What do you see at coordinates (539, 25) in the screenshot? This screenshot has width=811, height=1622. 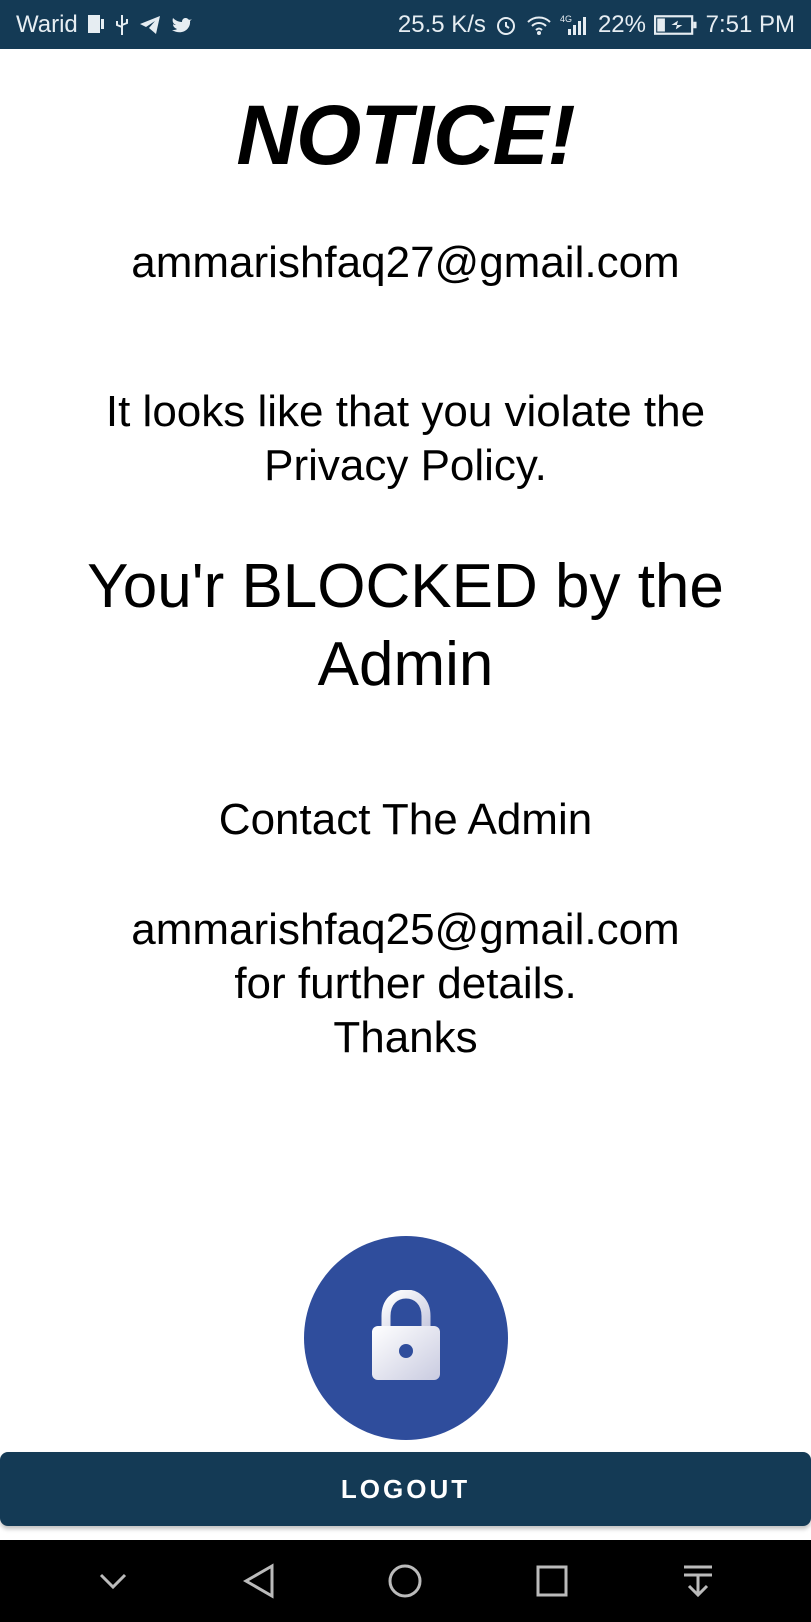 I see `wifi-icon` at bounding box center [539, 25].